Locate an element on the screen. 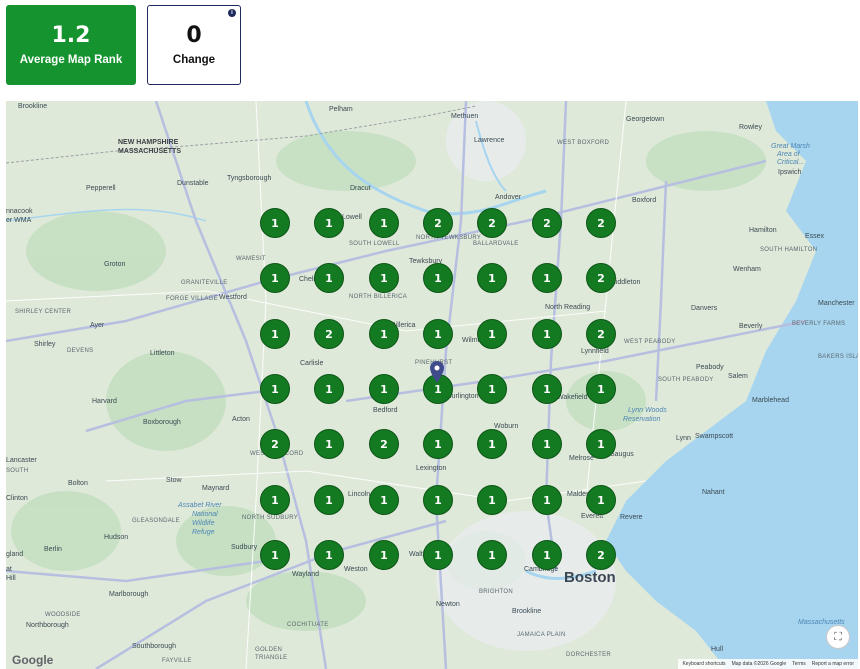 The image size is (860, 669). map-label: gland is located at coordinates (15, 554).